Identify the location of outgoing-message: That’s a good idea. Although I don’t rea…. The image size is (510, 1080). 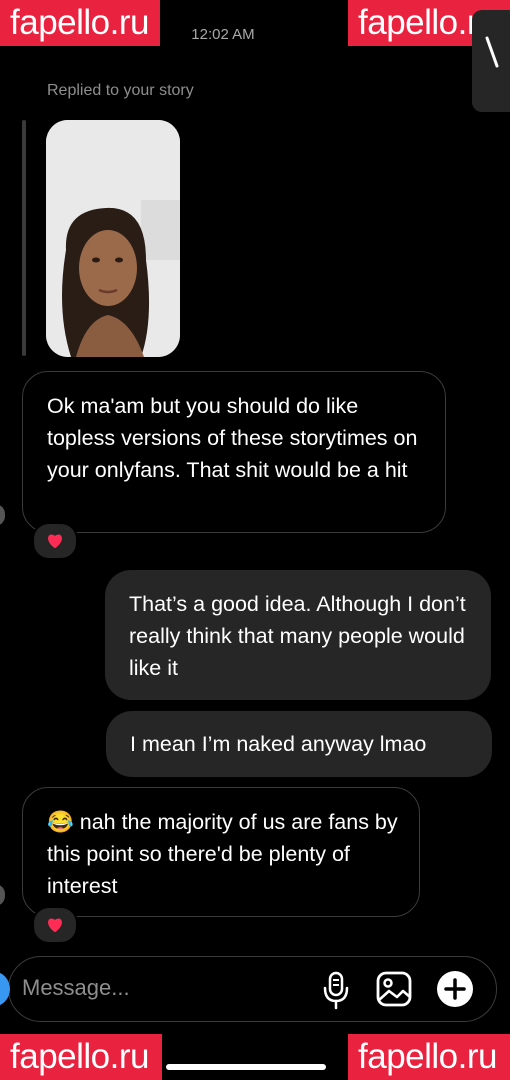
(298, 635).